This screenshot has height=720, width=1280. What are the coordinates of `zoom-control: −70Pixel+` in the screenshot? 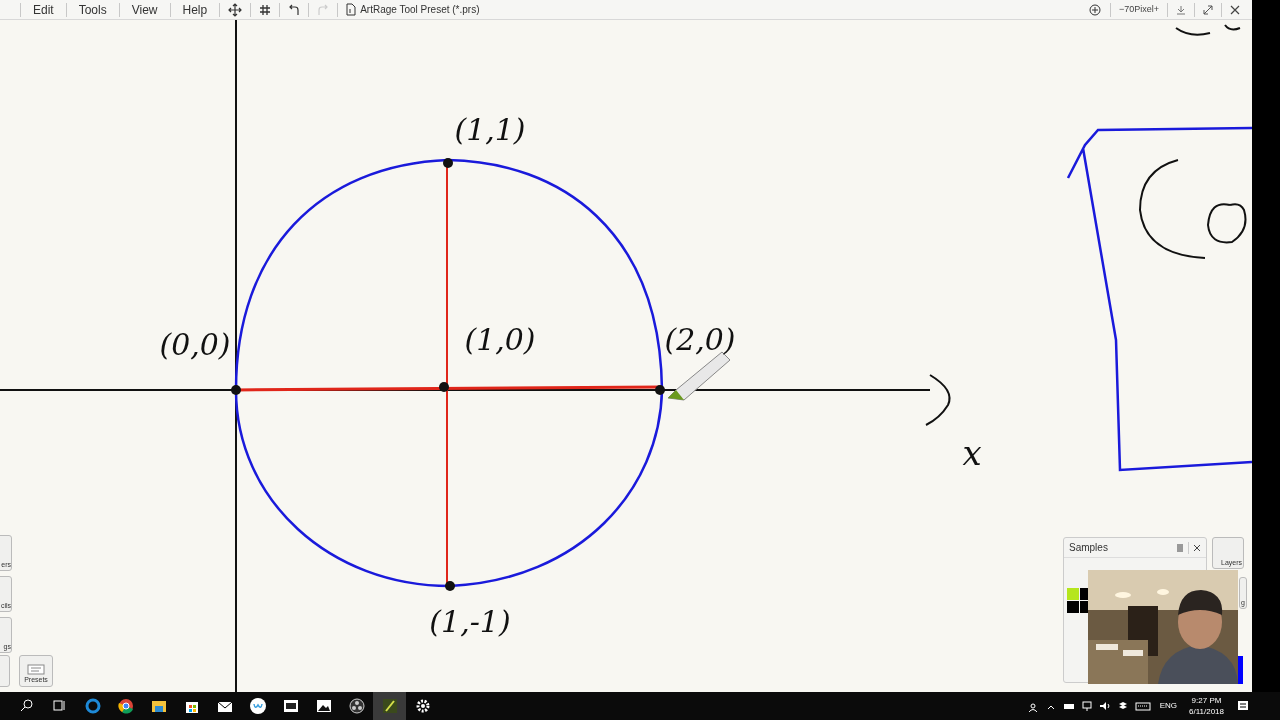 It's located at (1138, 9).